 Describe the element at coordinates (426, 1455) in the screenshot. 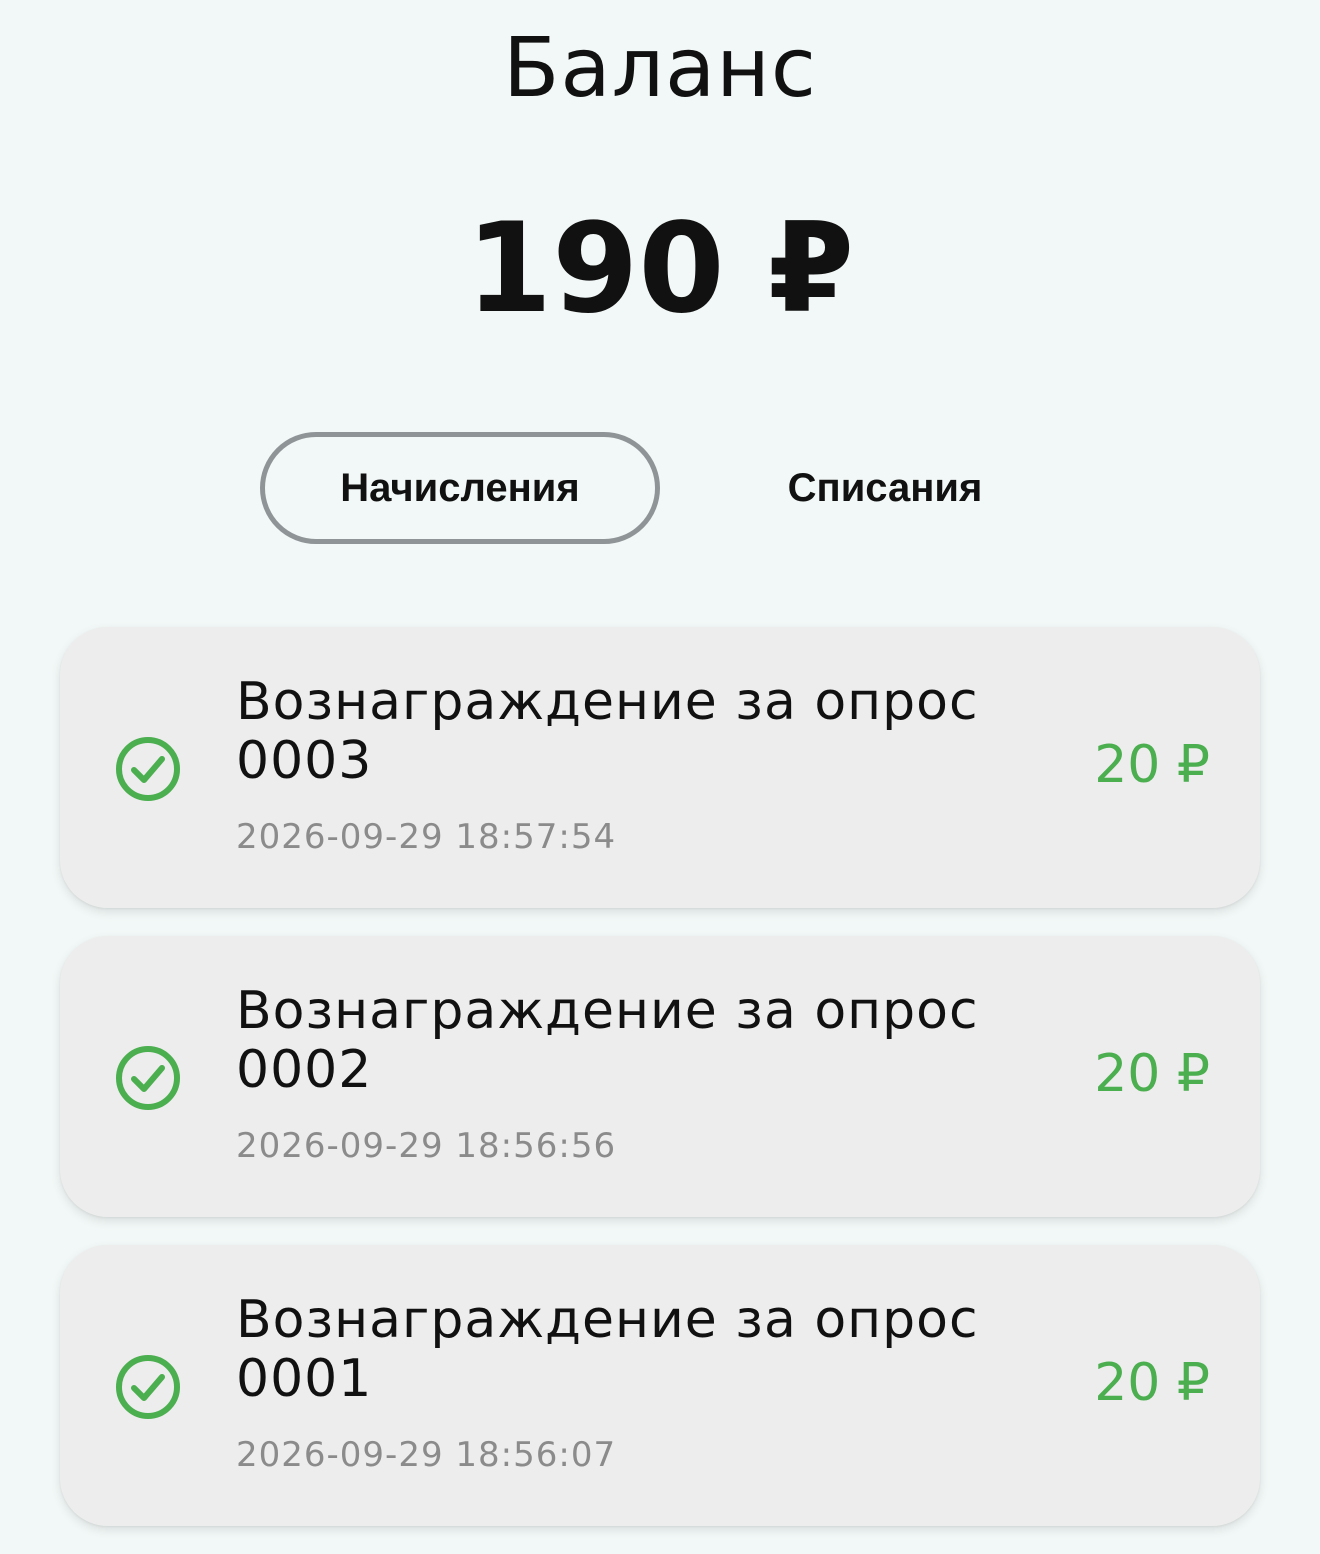

I see `transaction-date: 2026-09-29 18:56:07` at that location.